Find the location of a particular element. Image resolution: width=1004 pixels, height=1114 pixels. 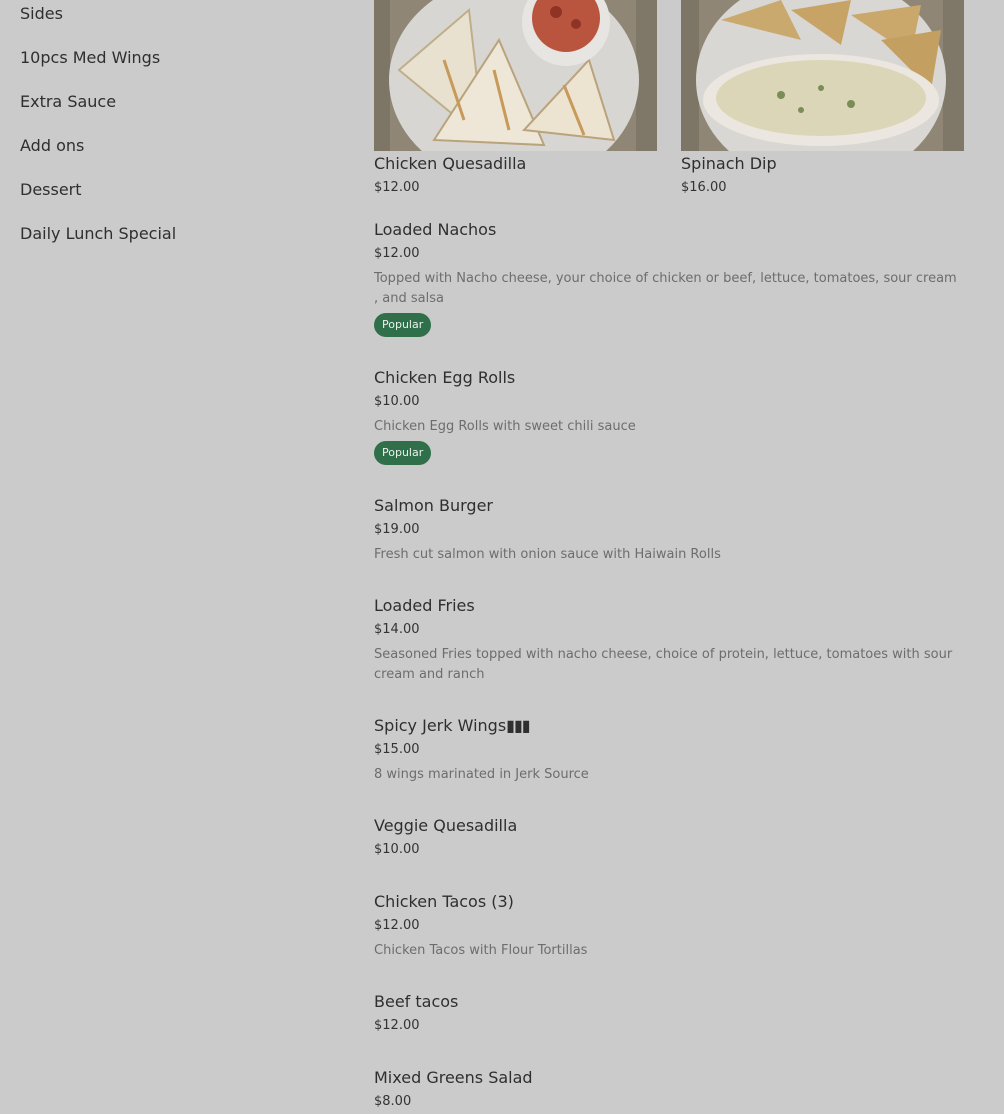

featured-item-name: Spinach Dip is located at coordinates (729, 163).